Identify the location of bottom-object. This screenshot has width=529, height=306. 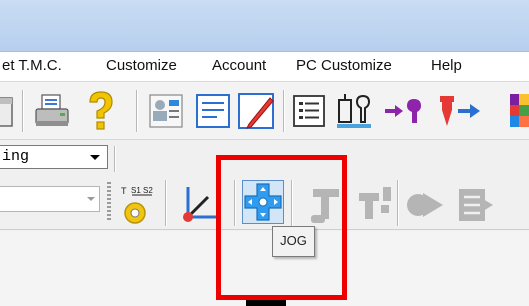
(266, 303).